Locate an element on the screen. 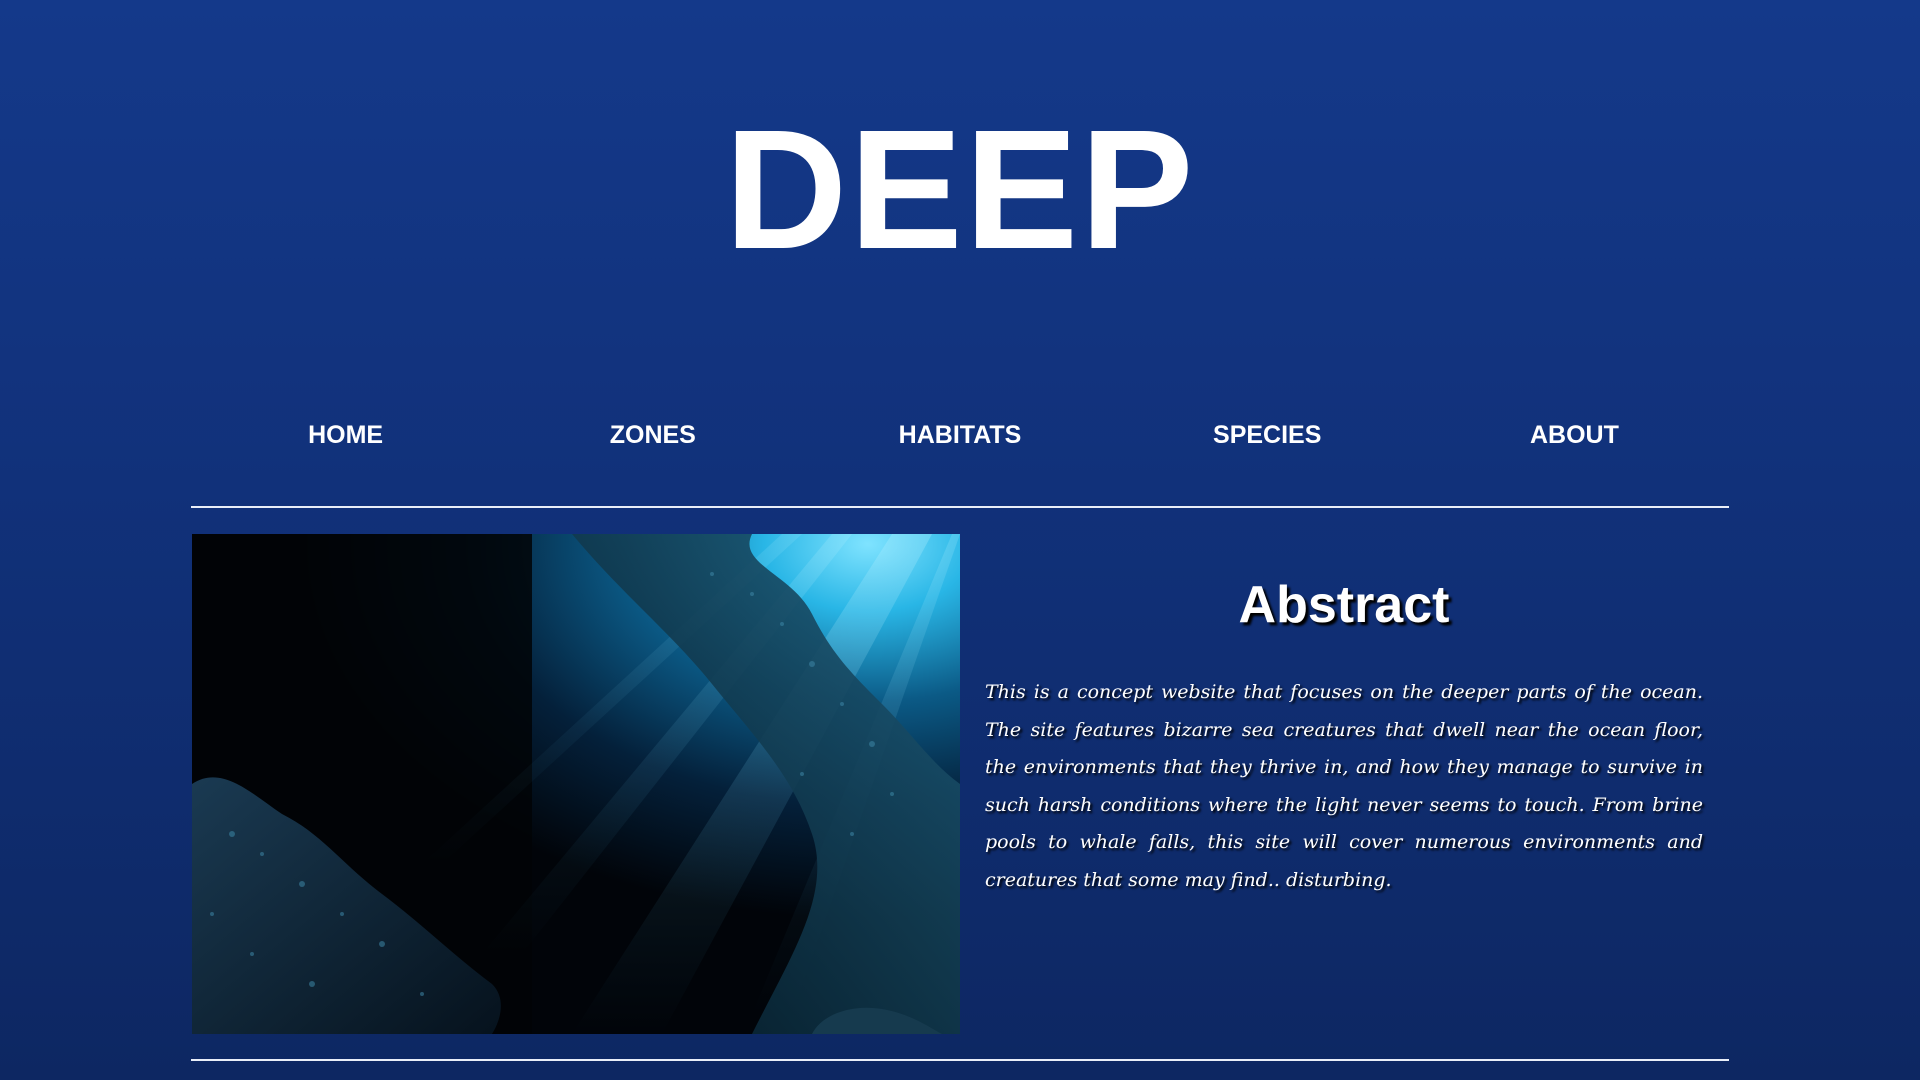 This screenshot has width=1920, height=1080. main-nav: HOME ZONES HABITATS SPECIES ABOUT is located at coordinates (960, 435).